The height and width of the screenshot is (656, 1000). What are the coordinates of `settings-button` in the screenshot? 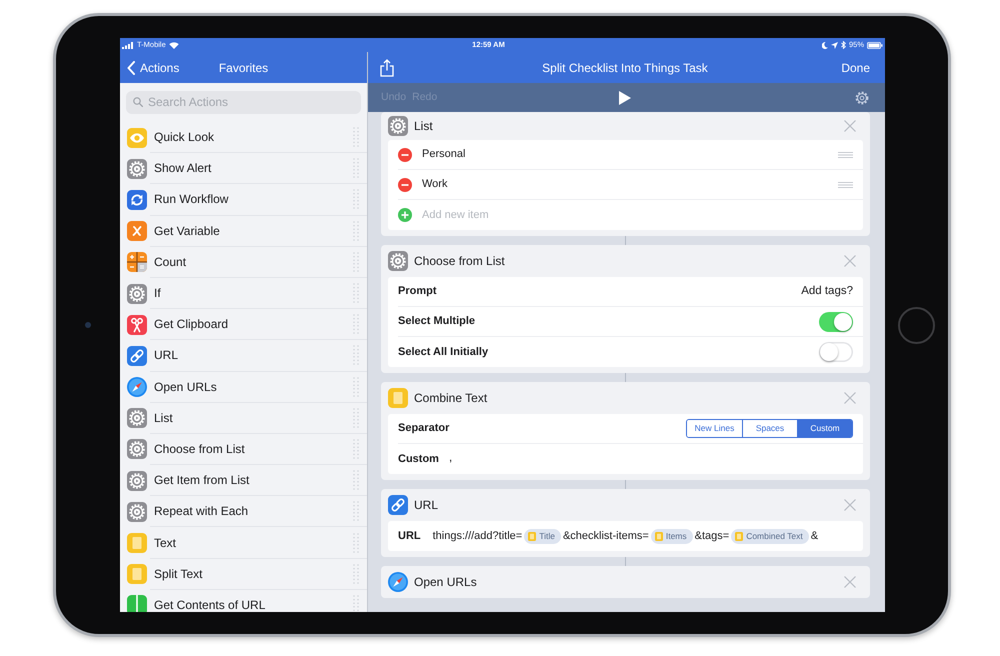 It's located at (862, 97).